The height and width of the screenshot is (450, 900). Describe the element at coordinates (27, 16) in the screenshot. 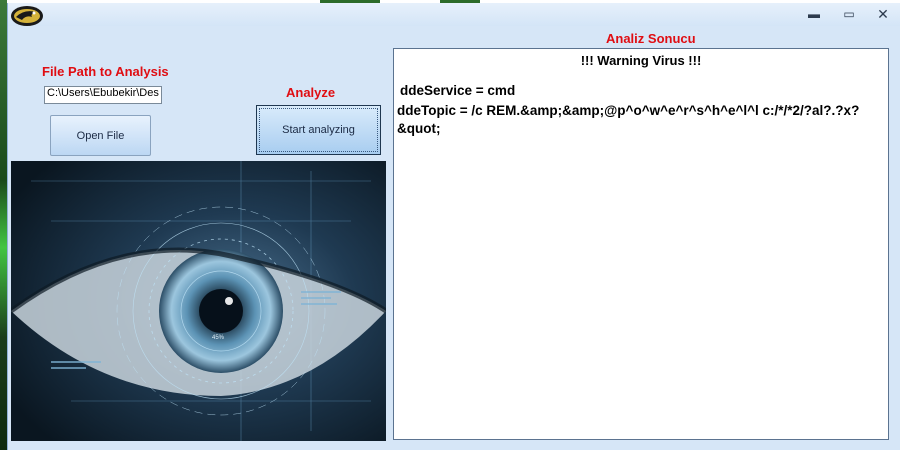

I see `eagle-logo-icon` at that location.